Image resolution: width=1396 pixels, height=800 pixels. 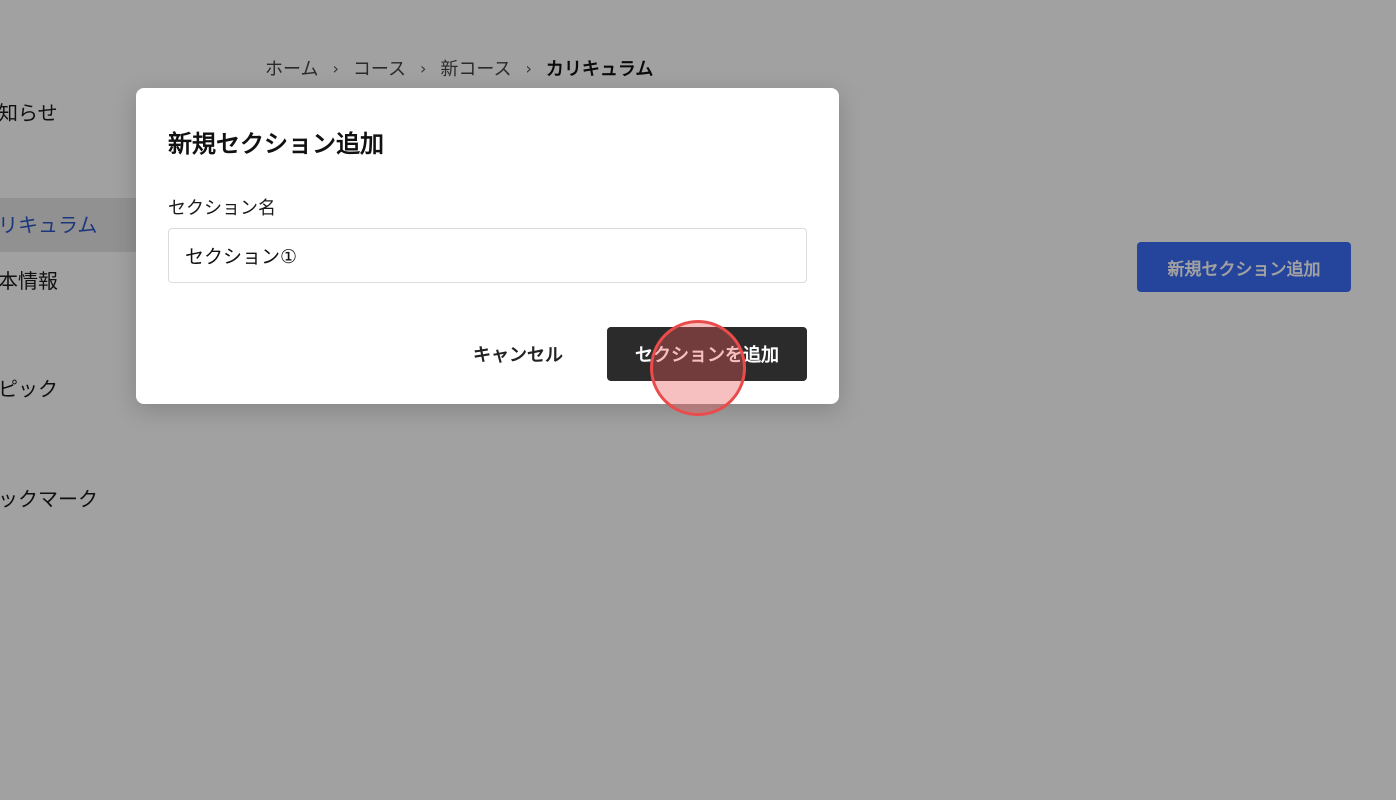 I want to click on dialog-title: 新規セクション追加, so click(x=276, y=144).